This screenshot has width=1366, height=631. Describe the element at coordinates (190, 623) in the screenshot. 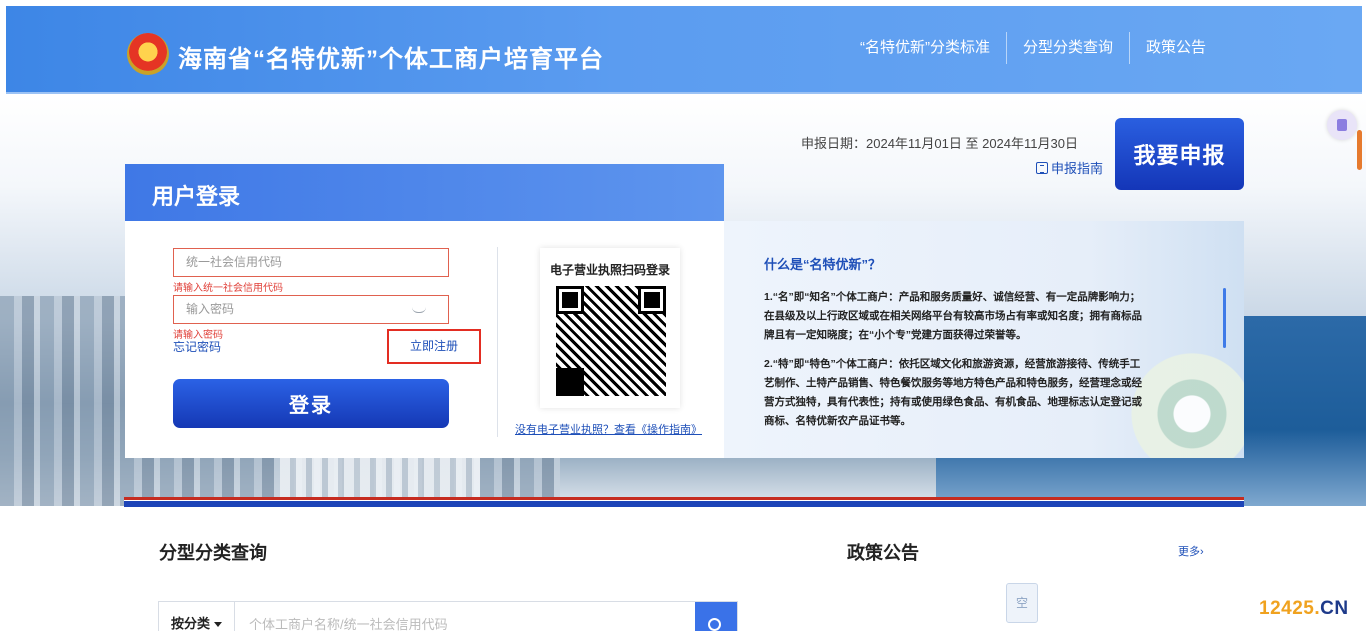

I see `category-select-label: 按分类` at that location.